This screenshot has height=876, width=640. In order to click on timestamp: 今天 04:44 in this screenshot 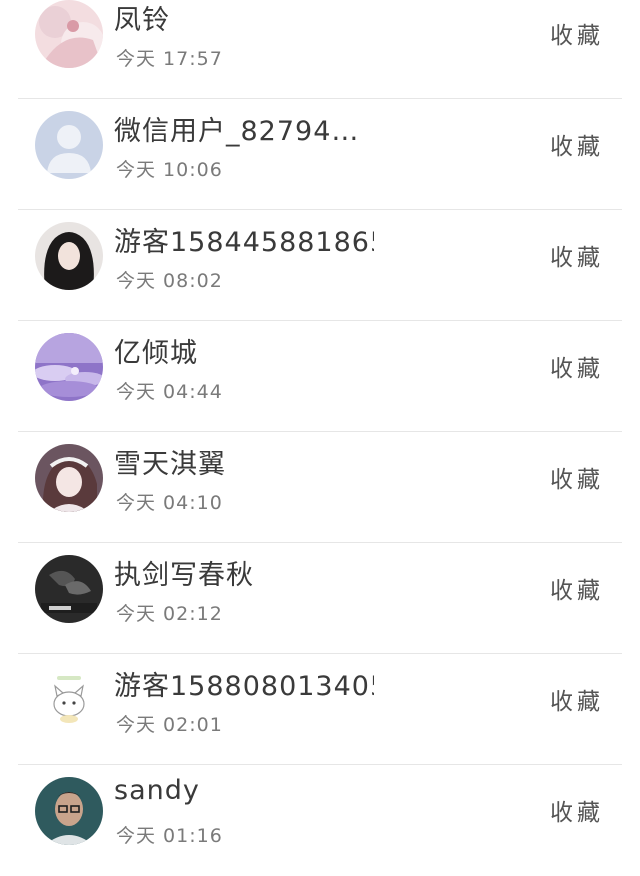, I will do `click(169, 392)`.